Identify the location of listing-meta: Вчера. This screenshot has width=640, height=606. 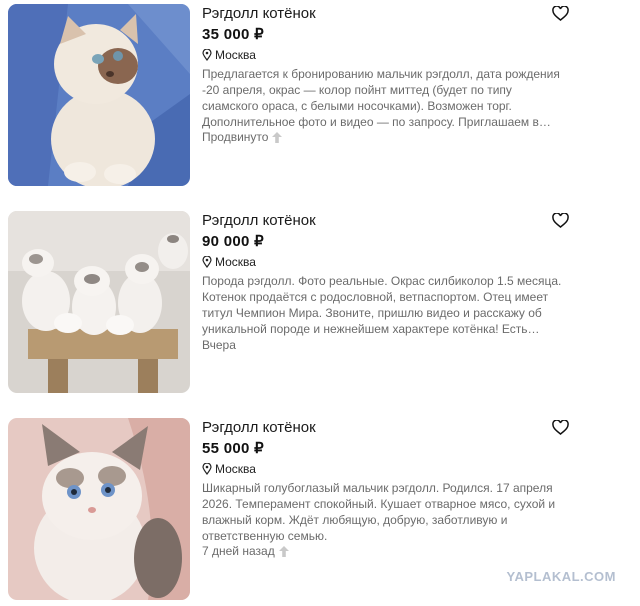
(219, 345).